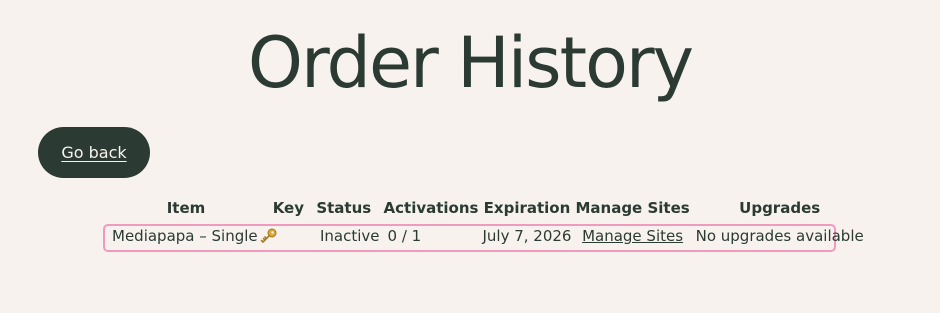 The width and height of the screenshot is (940, 313). Describe the element at coordinates (404, 236) in the screenshot. I see `activations-cell: 0 / 1` at that location.